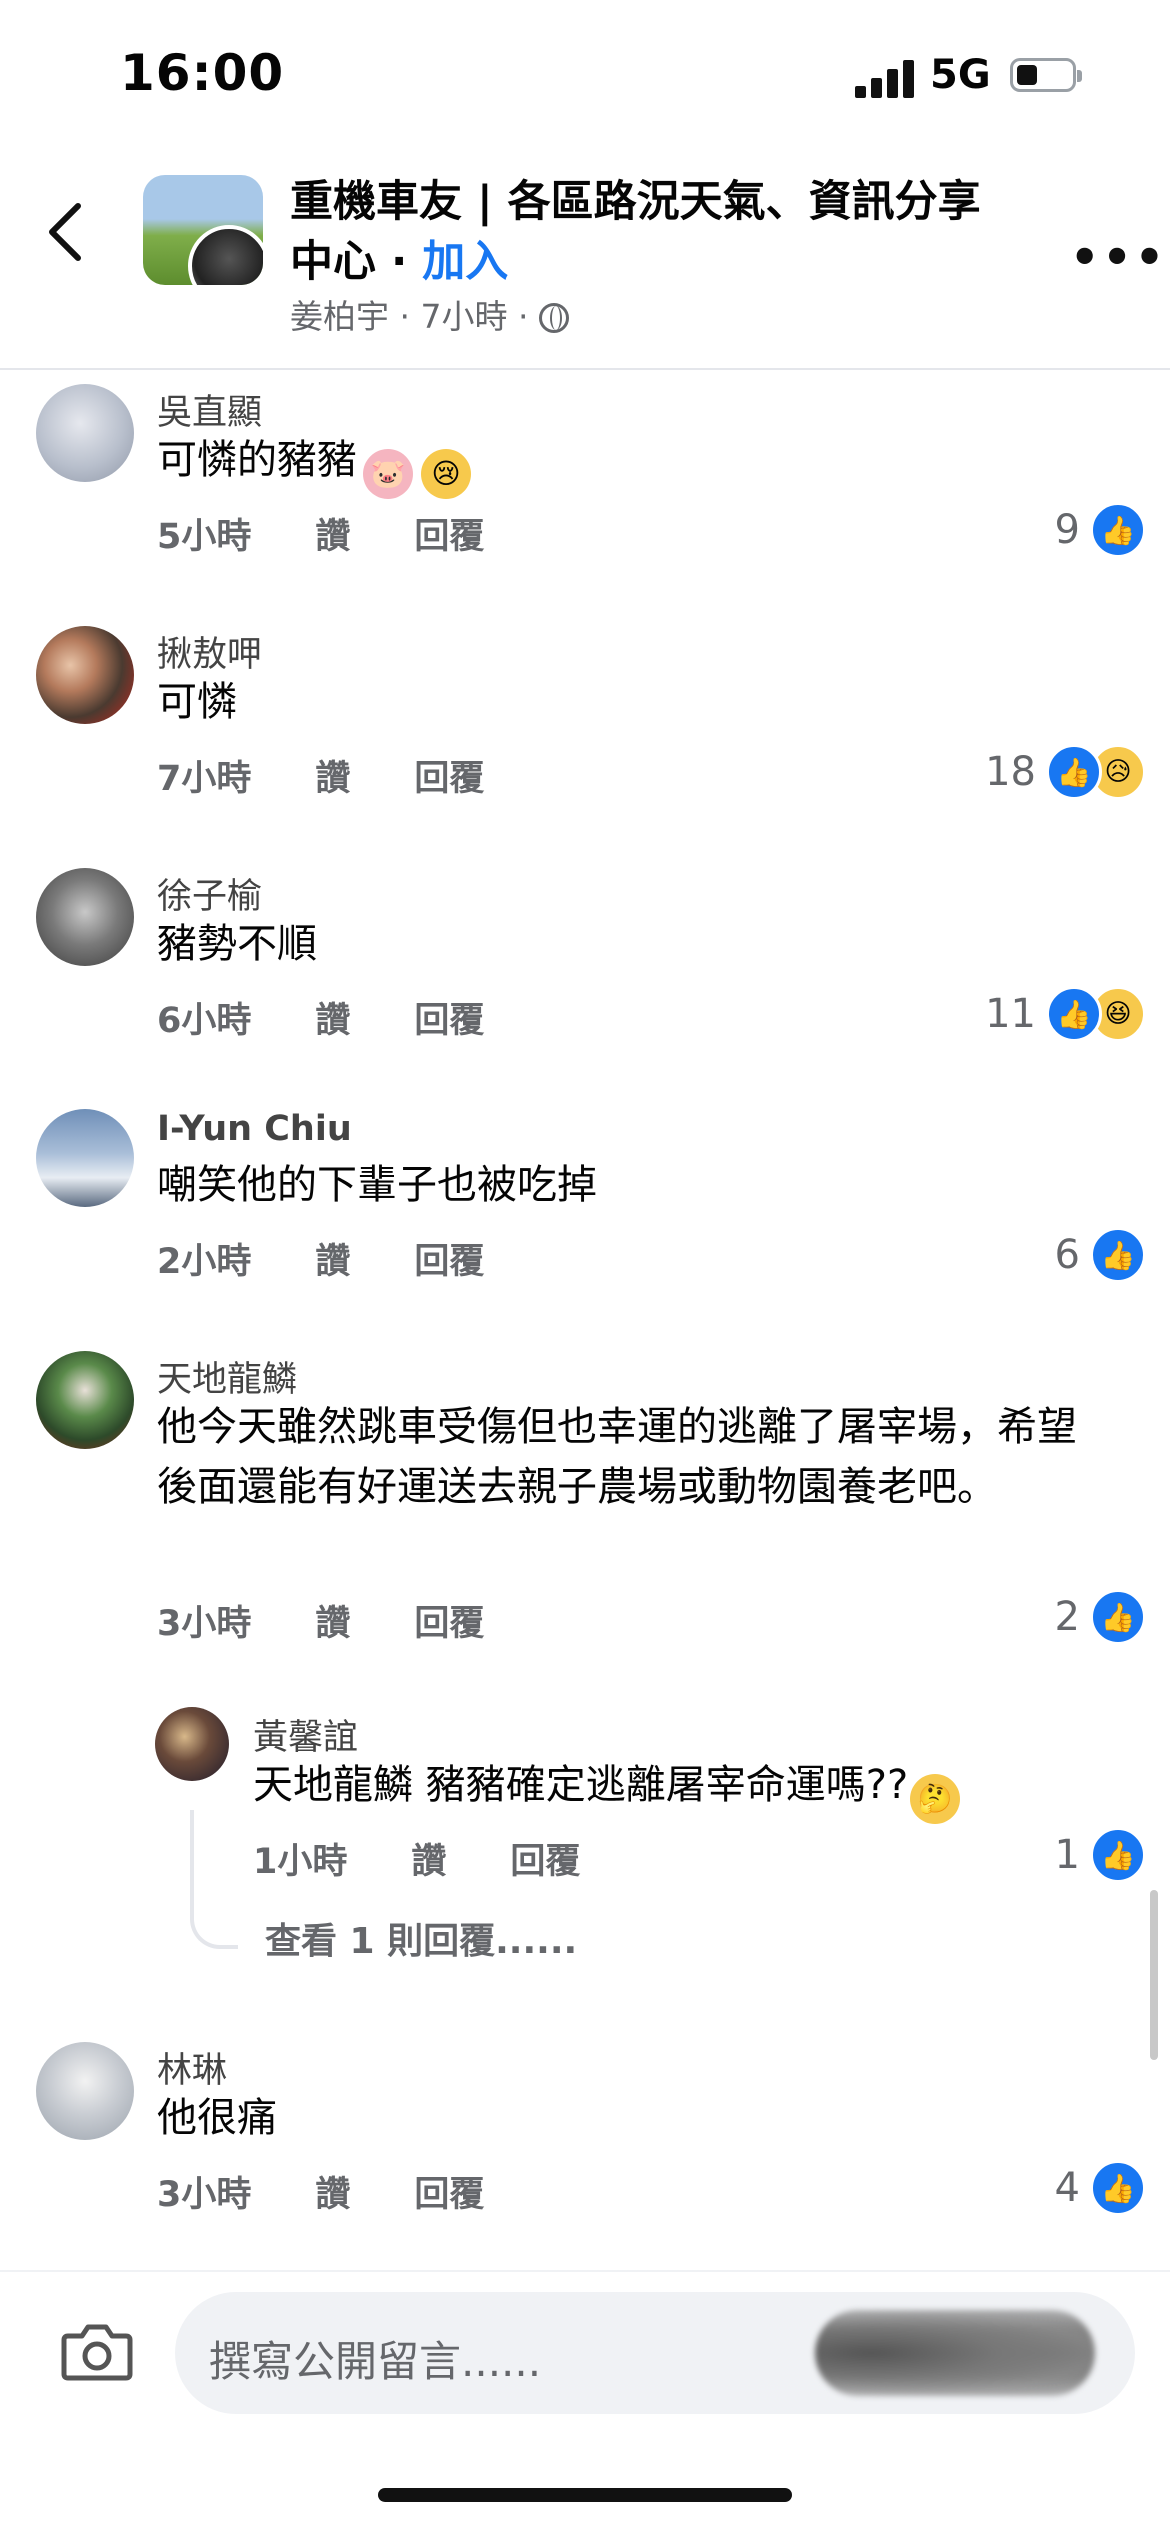 This screenshot has height=2534, width=1170. What do you see at coordinates (204, 1017) in the screenshot?
I see `comment-time: 6小時` at bounding box center [204, 1017].